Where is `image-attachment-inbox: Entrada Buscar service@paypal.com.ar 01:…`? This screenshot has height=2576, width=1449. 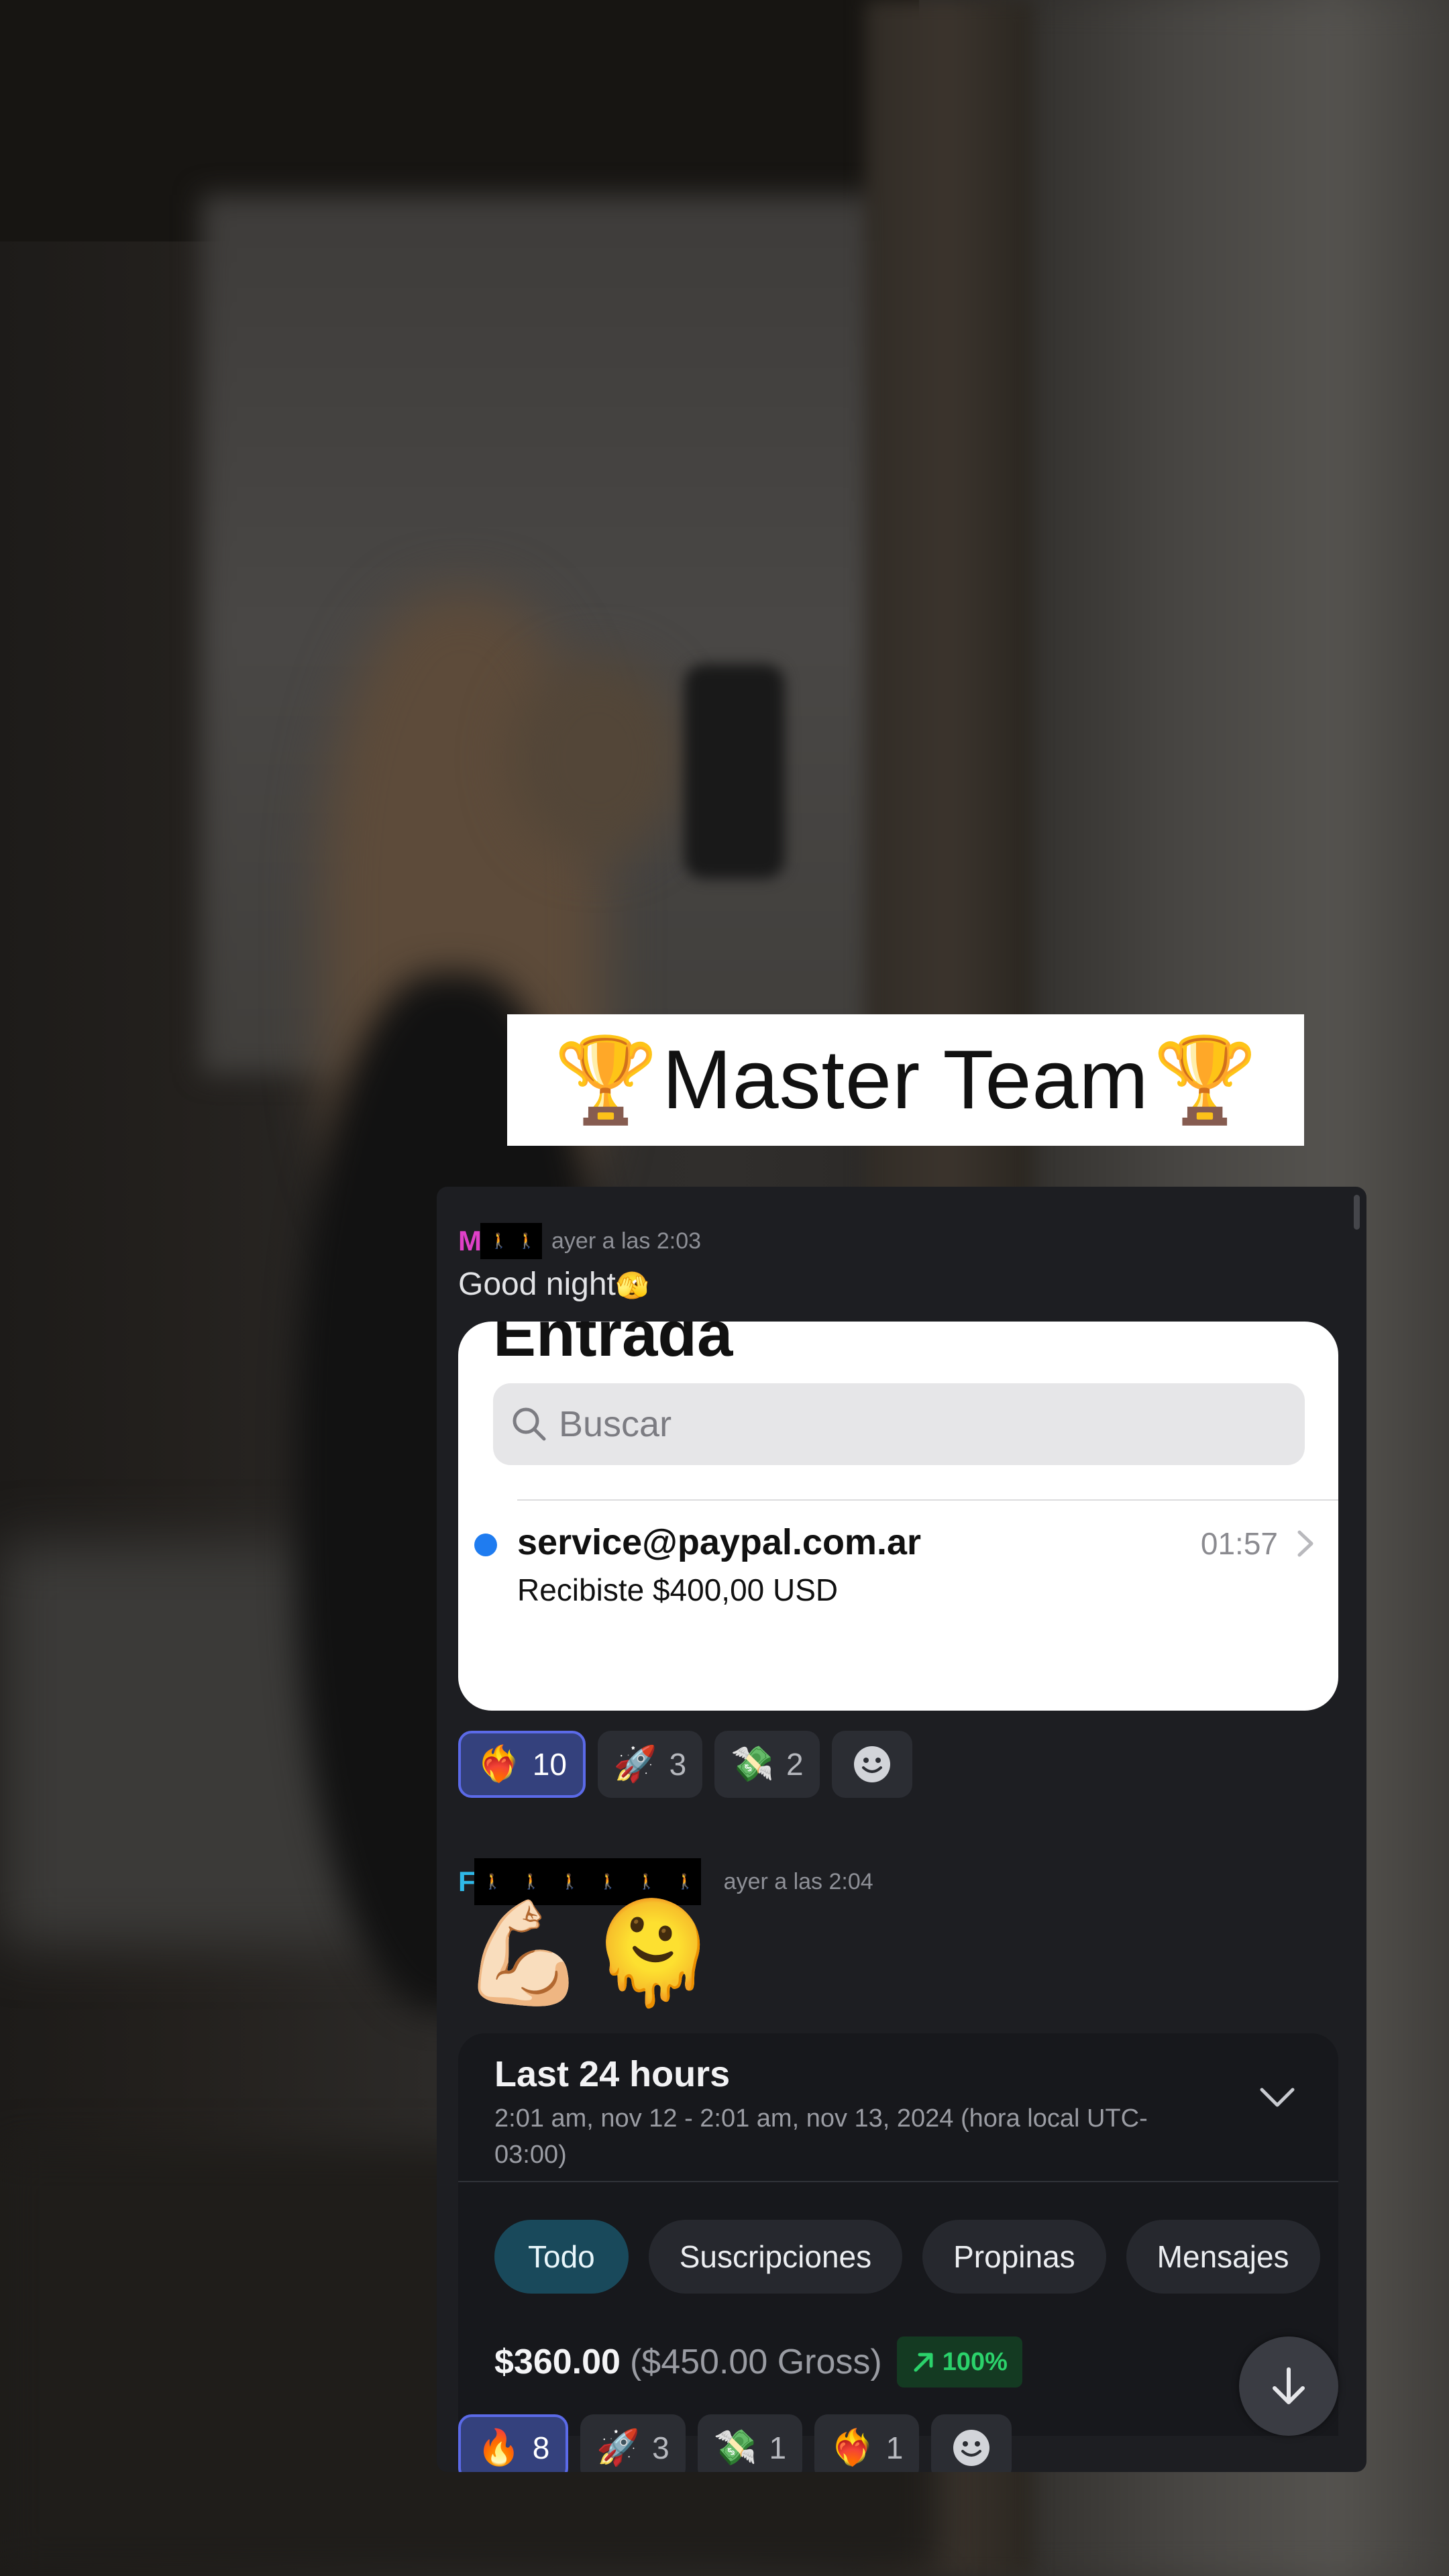
image-attachment-inbox: Entrada Buscar service@paypal.com.ar 01:… is located at coordinates (898, 1516).